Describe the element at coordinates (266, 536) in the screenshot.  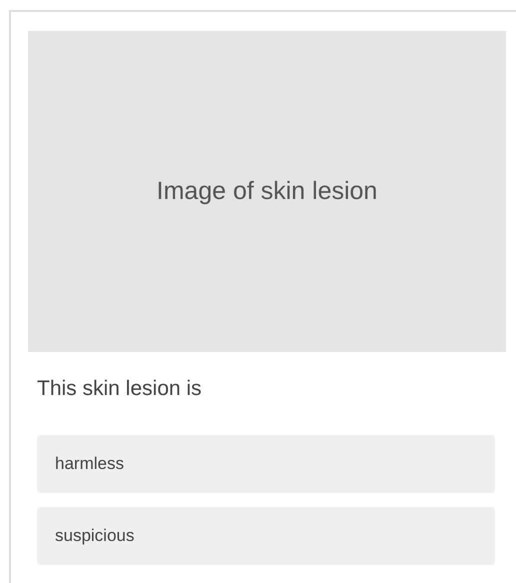
I see `answer-option: suspicious` at that location.